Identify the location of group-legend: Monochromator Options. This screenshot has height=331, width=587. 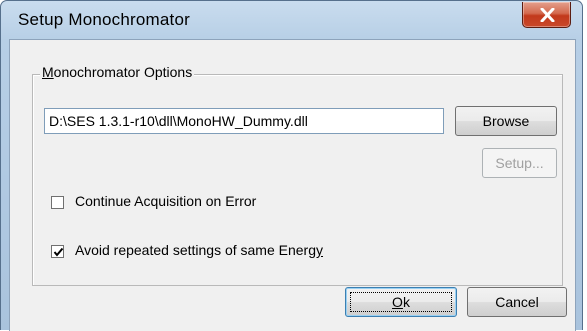
(117, 72).